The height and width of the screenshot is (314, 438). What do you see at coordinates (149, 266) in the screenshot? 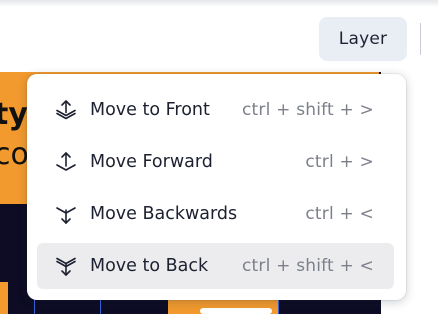
I see `menu-item-label: Move to Back` at bounding box center [149, 266].